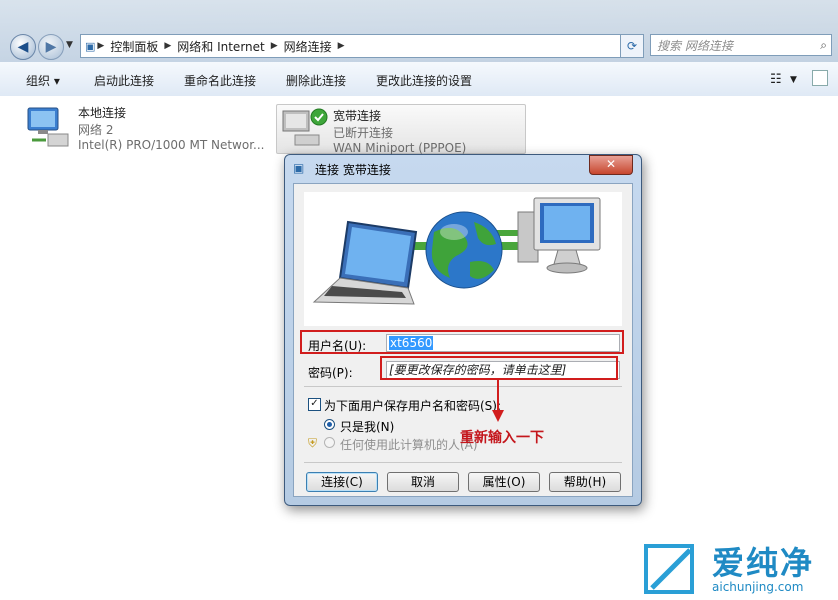 The width and height of the screenshot is (838, 600). I want to click on radio-anyone, so click(329, 442).